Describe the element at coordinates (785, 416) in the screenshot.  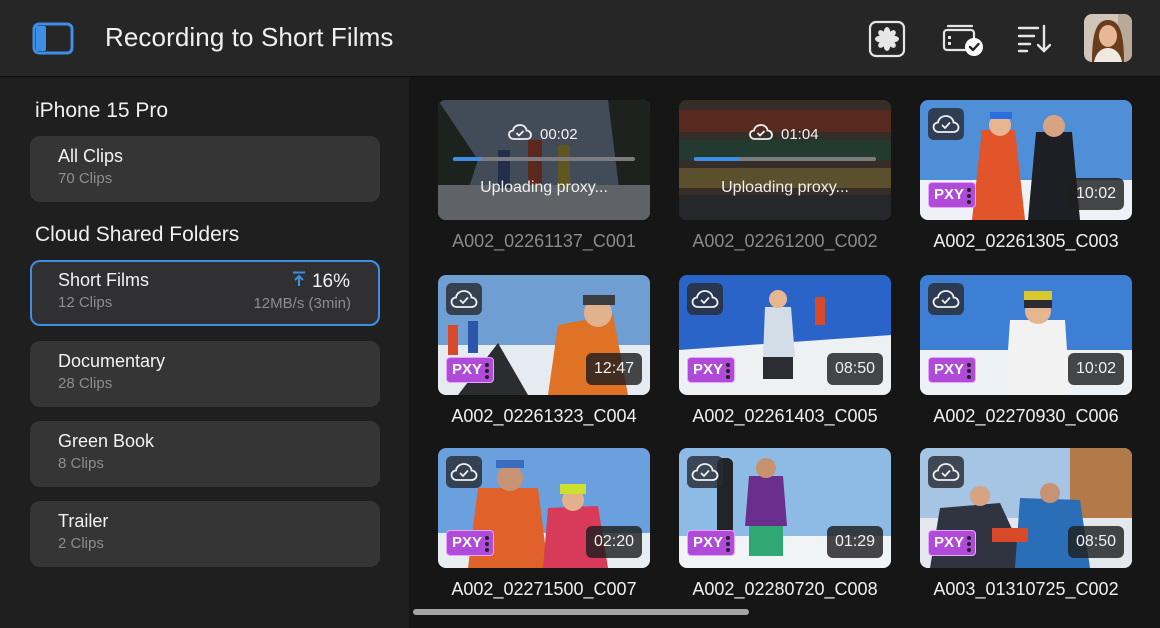
I see `clip-name: A002_02261403_C005` at that location.